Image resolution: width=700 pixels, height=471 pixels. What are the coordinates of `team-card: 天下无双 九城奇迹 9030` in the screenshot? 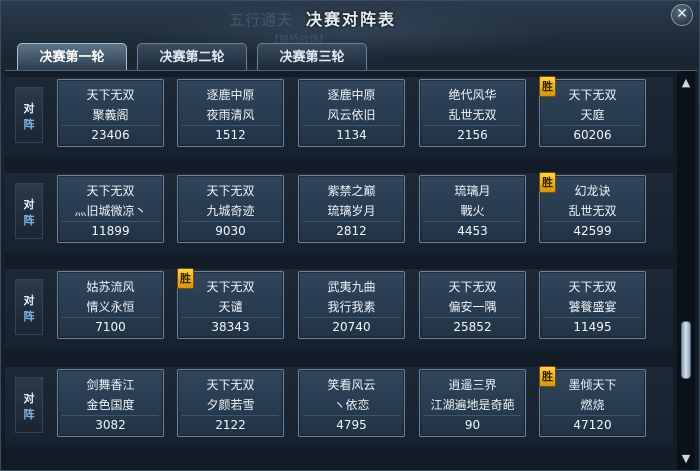 It's located at (230, 209).